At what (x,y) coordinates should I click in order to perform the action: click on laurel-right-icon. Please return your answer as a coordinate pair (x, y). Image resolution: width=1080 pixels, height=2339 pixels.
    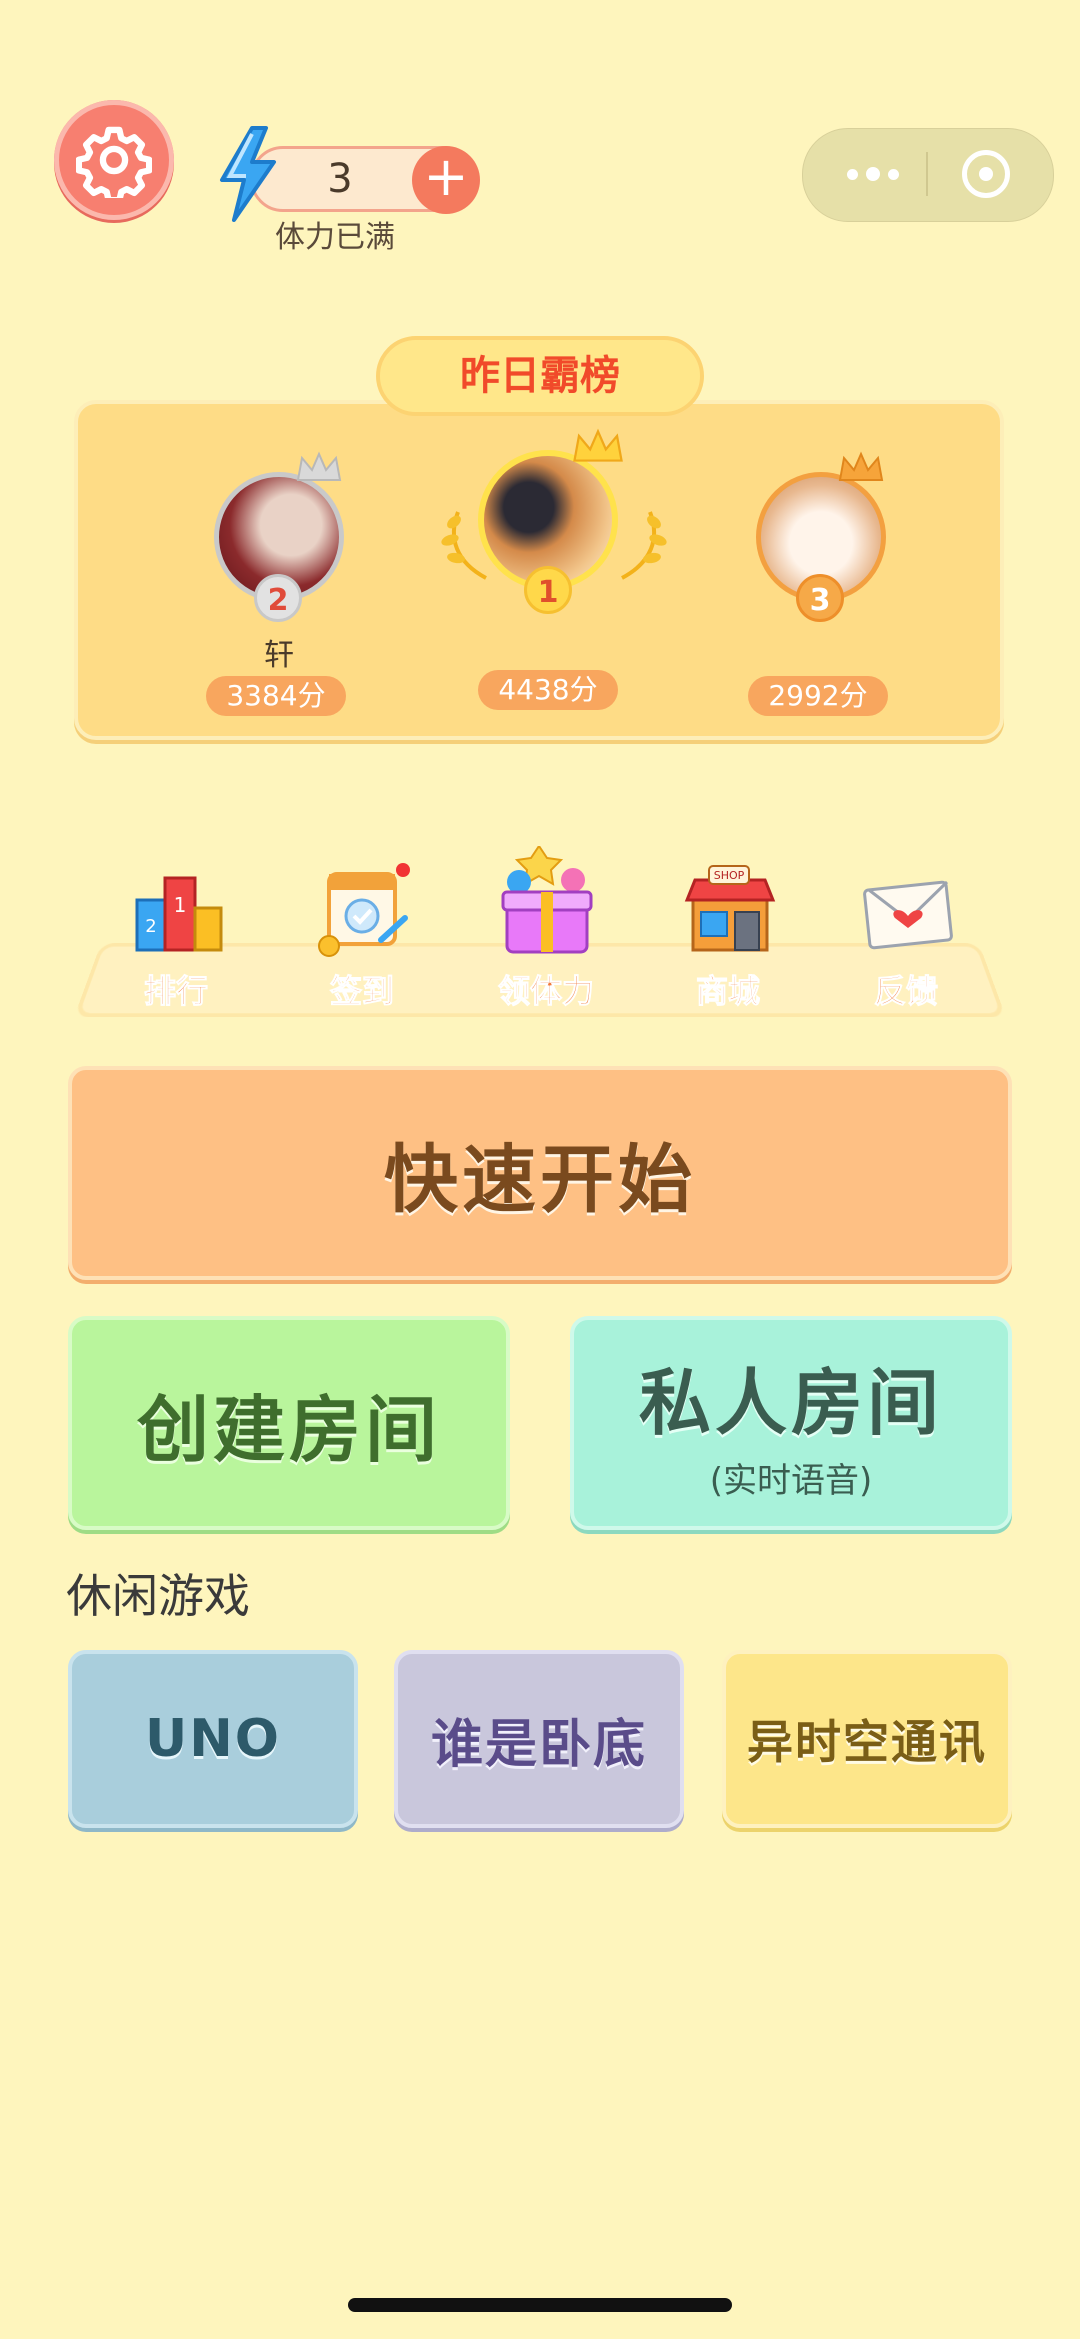
    Looking at the image, I should click on (644, 545).